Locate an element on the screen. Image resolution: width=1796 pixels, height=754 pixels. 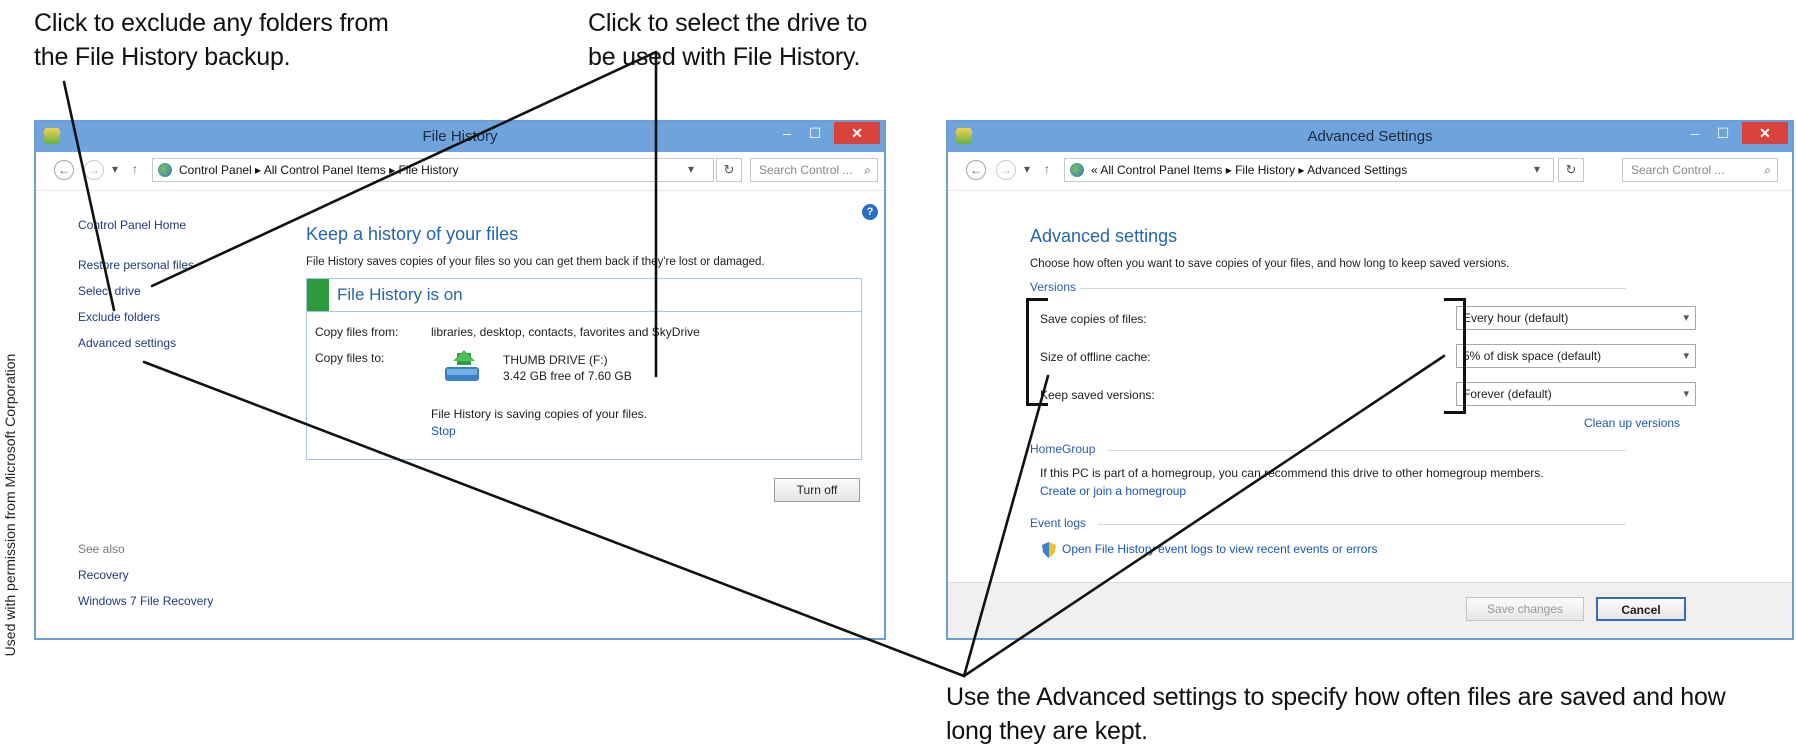
leader-advanced-labels is located at coordinates (1006, 526).